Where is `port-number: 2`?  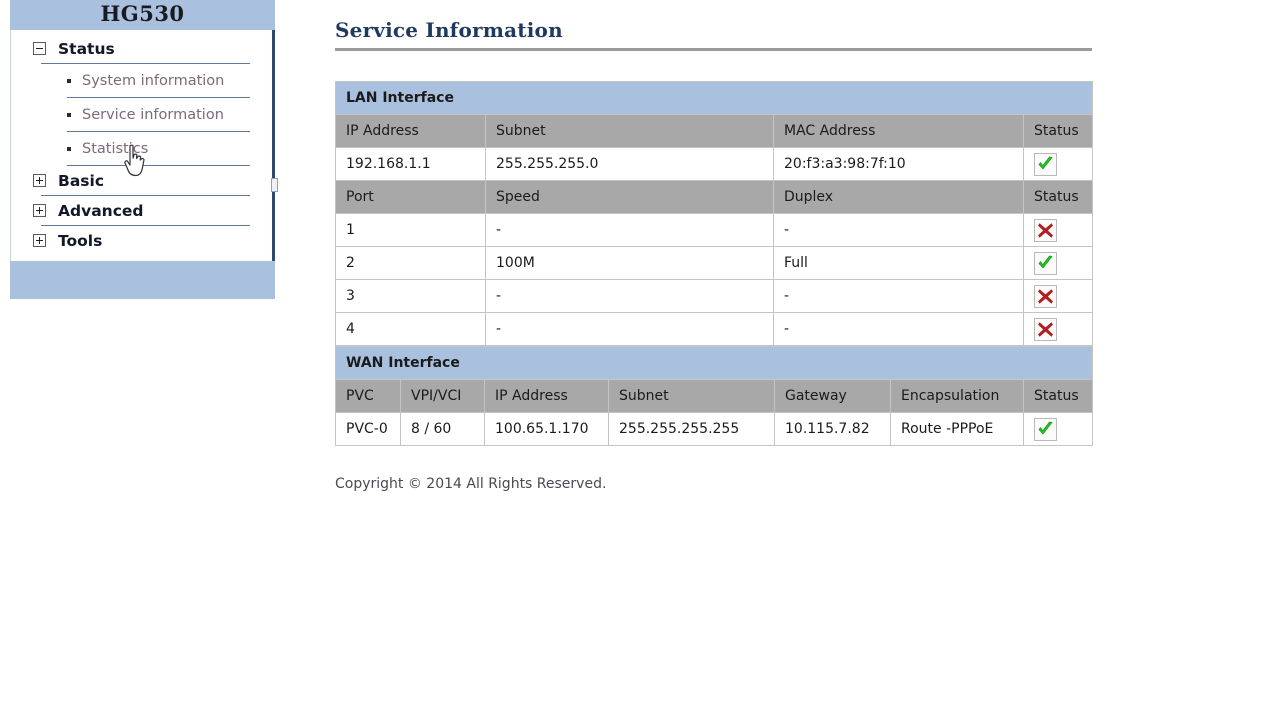
port-number: 2 is located at coordinates (410, 263).